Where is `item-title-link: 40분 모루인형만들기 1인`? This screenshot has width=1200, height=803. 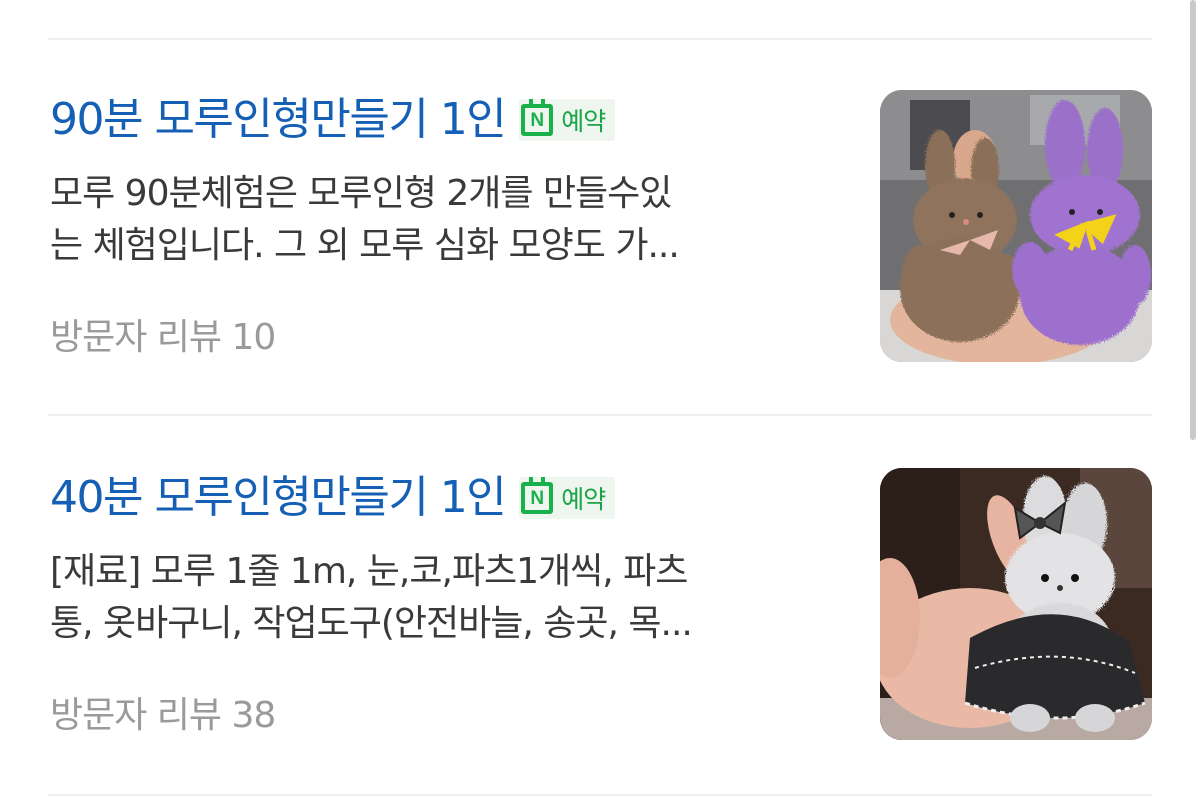
item-title-link: 40분 모루인형만들기 1인 is located at coordinates (278, 498).